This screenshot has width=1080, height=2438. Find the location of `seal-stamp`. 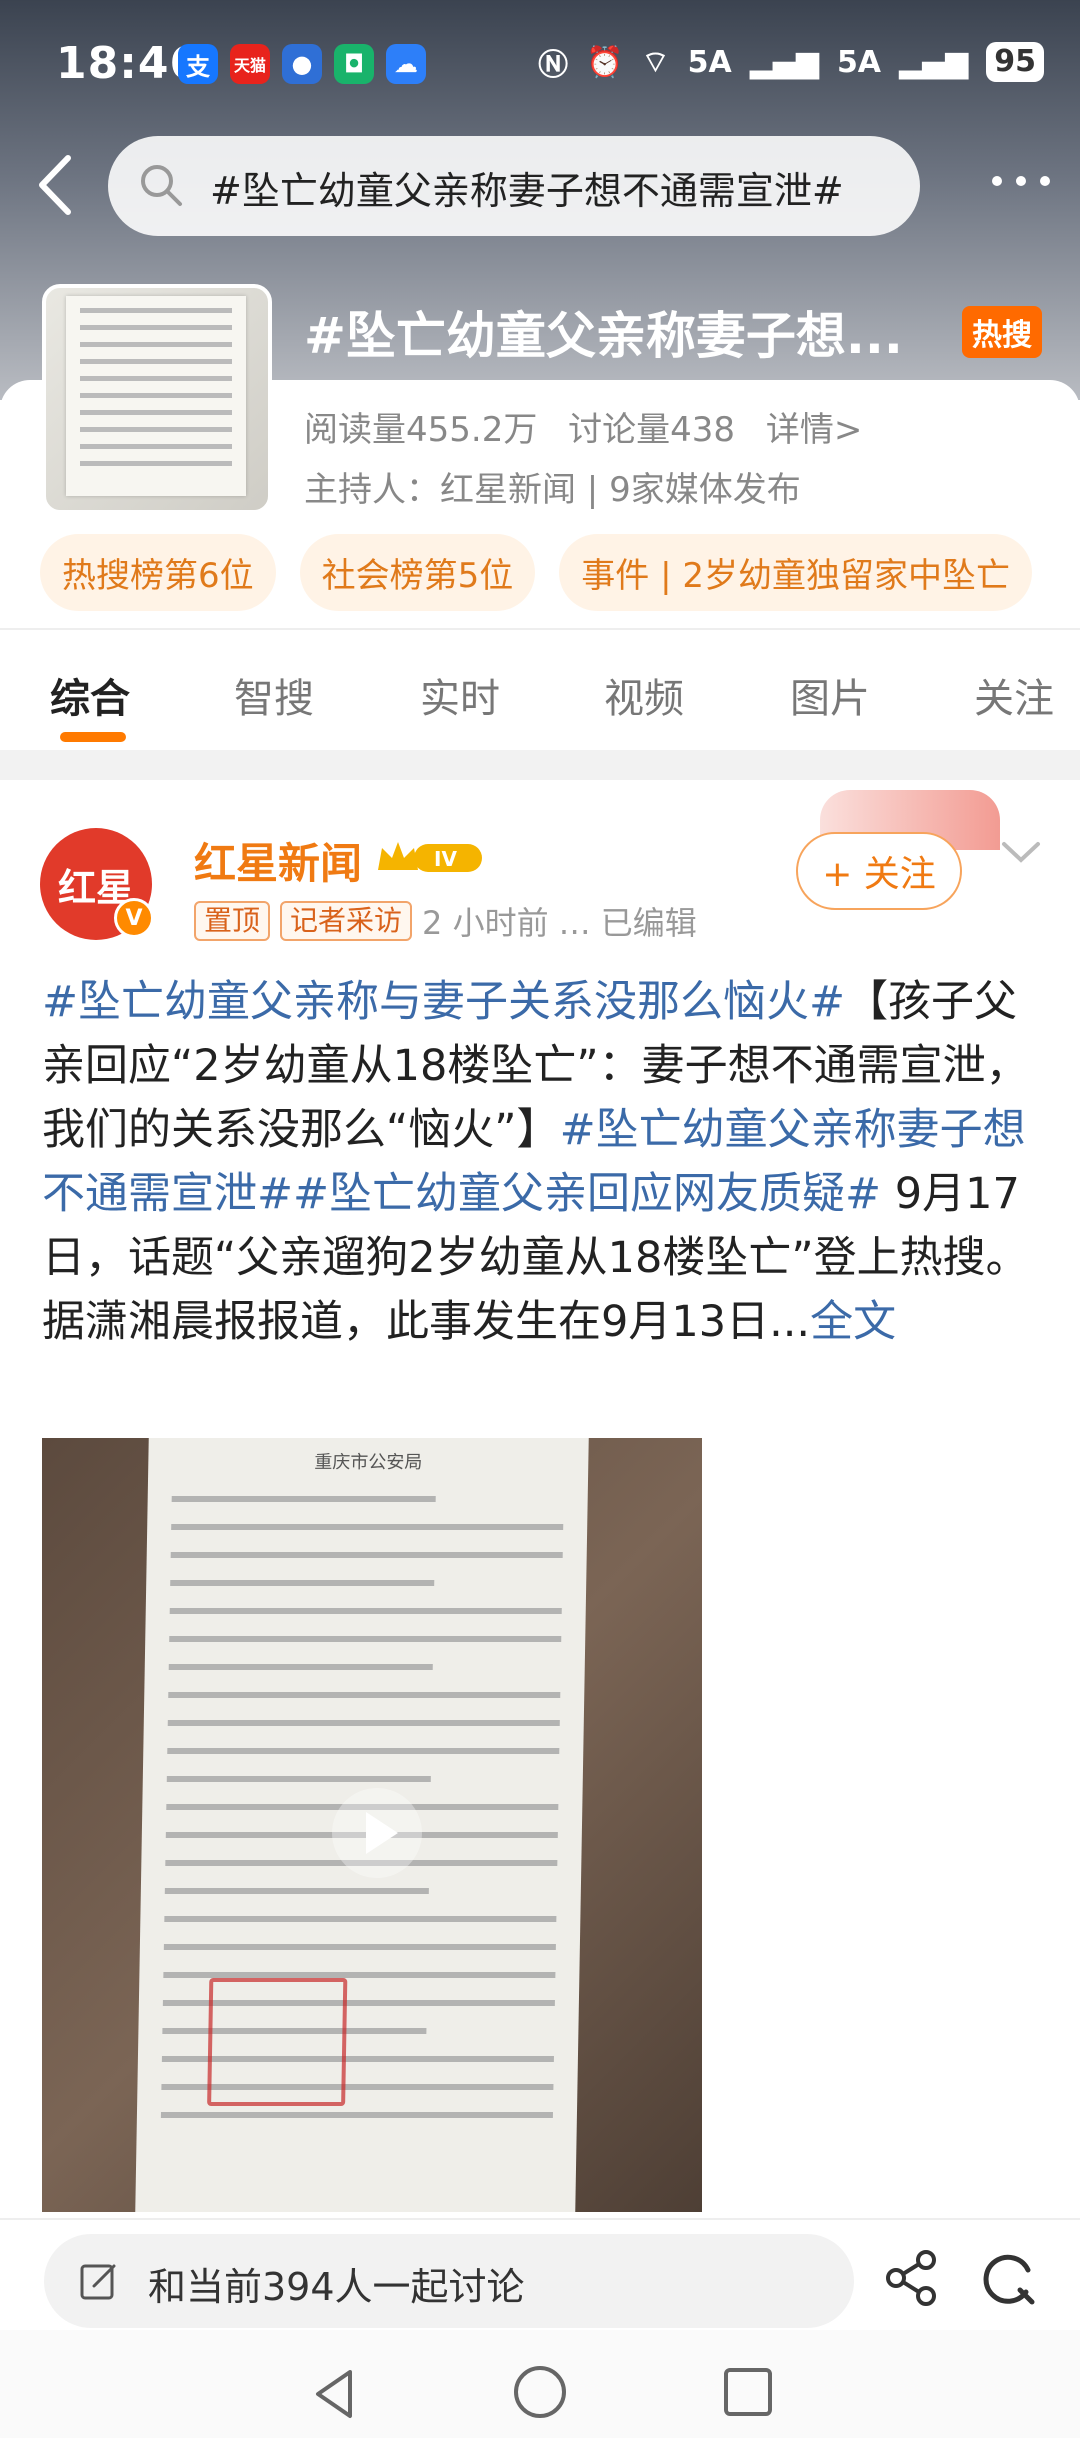

seal-stamp is located at coordinates (277, 2042).